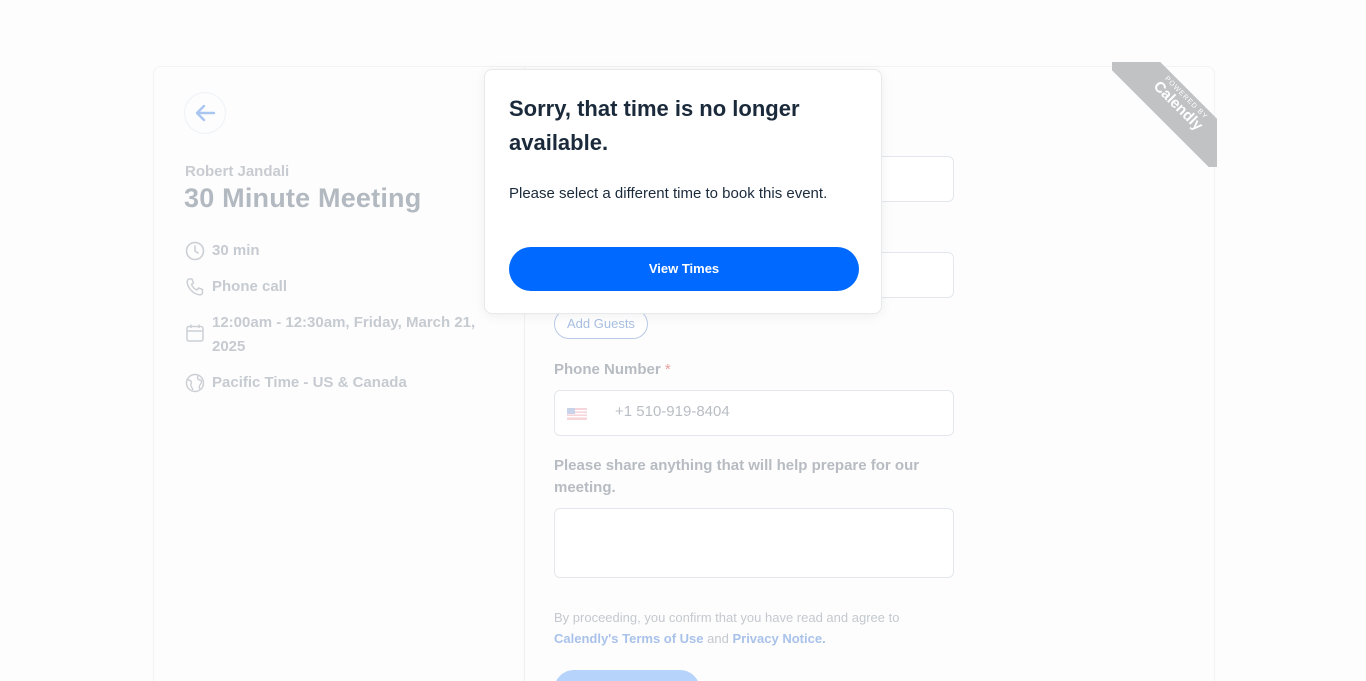 The image size is (1366, 681). What do you see at coordinates (684, 269) in the screenshot?
I see `view-times-button: View Times` at bounding box center [684, 269].